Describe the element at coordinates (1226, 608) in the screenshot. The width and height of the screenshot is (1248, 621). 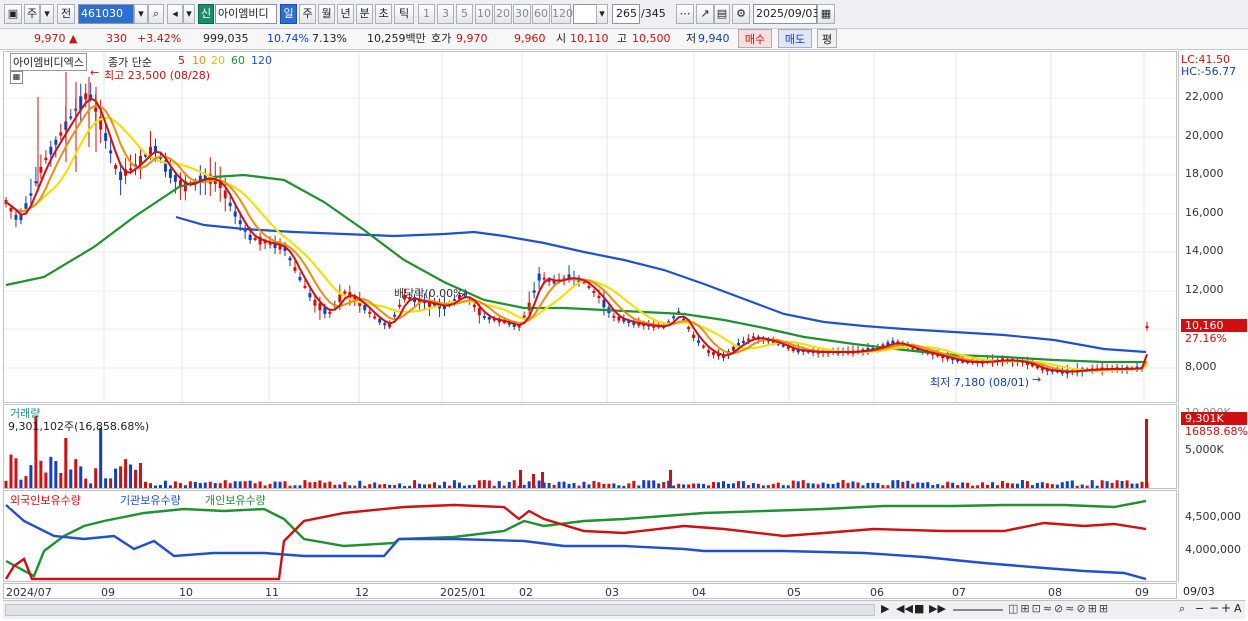
I see `plus-icon: +` at that location.